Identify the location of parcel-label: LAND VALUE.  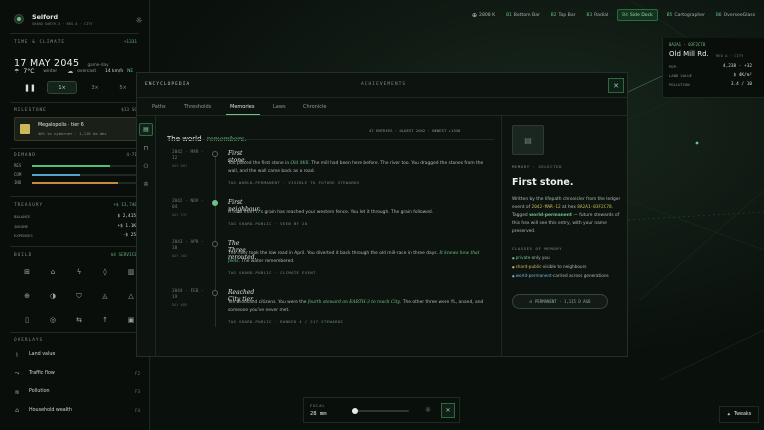
(680, 75).